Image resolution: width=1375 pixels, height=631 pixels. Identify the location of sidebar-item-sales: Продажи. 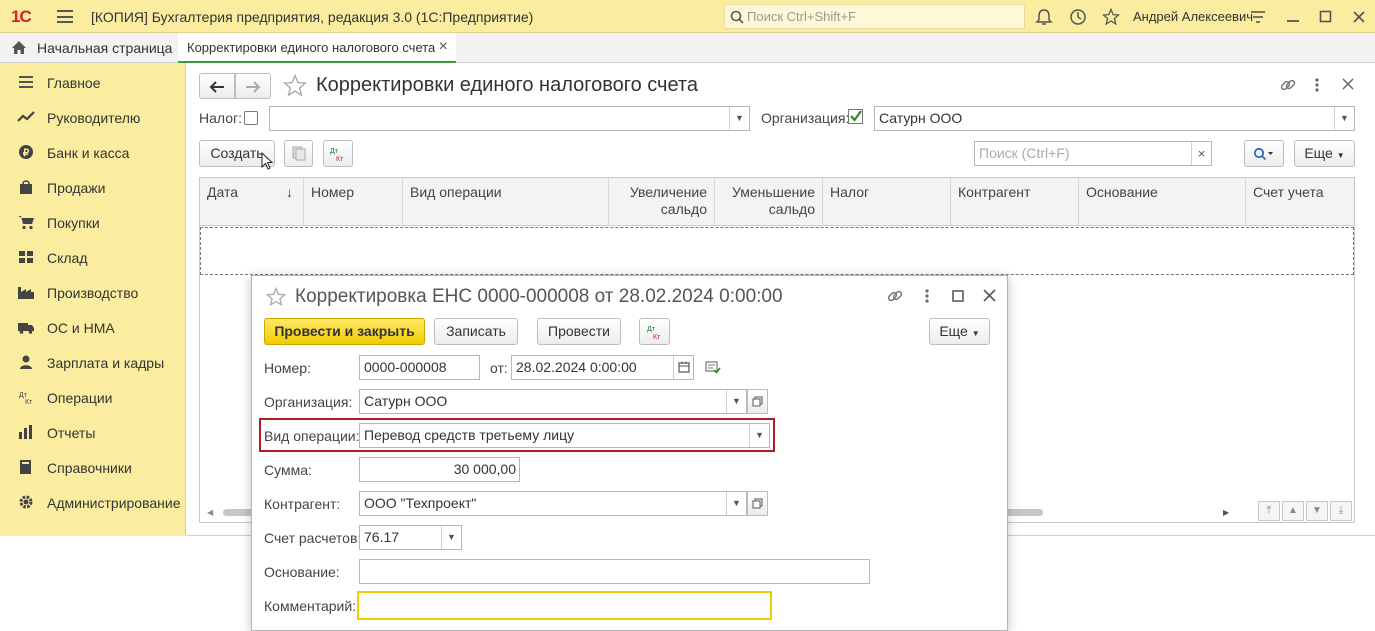
(93, 187).